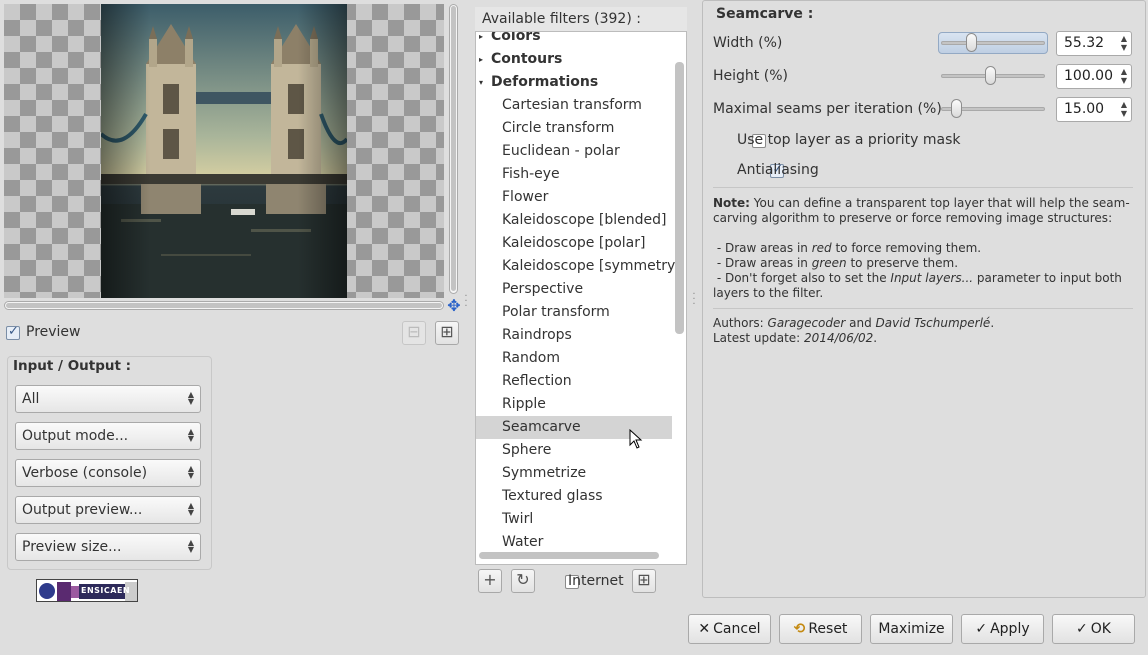  I want to click on ok-button: ✓ OK, so click(1093, 629).